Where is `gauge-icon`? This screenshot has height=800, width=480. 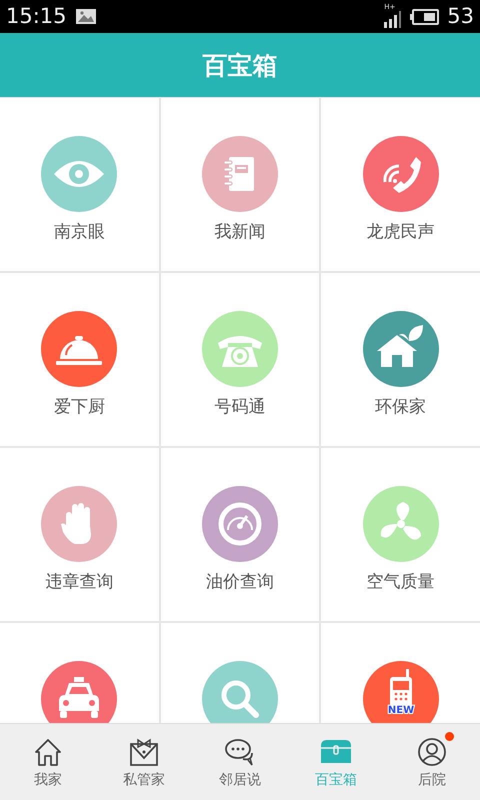
gauge-icon is located at coordinates (240, 524).